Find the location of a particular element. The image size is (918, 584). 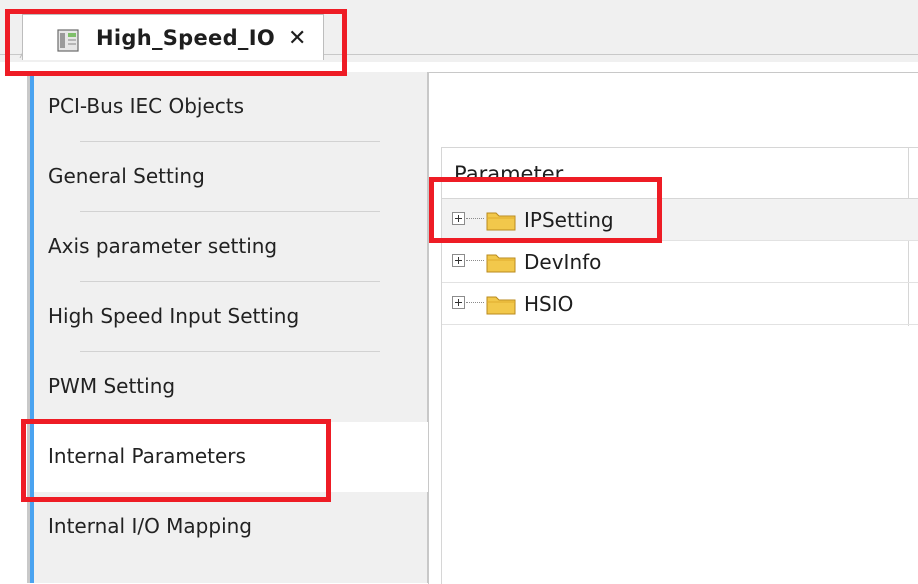

editor-tab-title: High_Speed_IO is located at coordinates (185, 38).